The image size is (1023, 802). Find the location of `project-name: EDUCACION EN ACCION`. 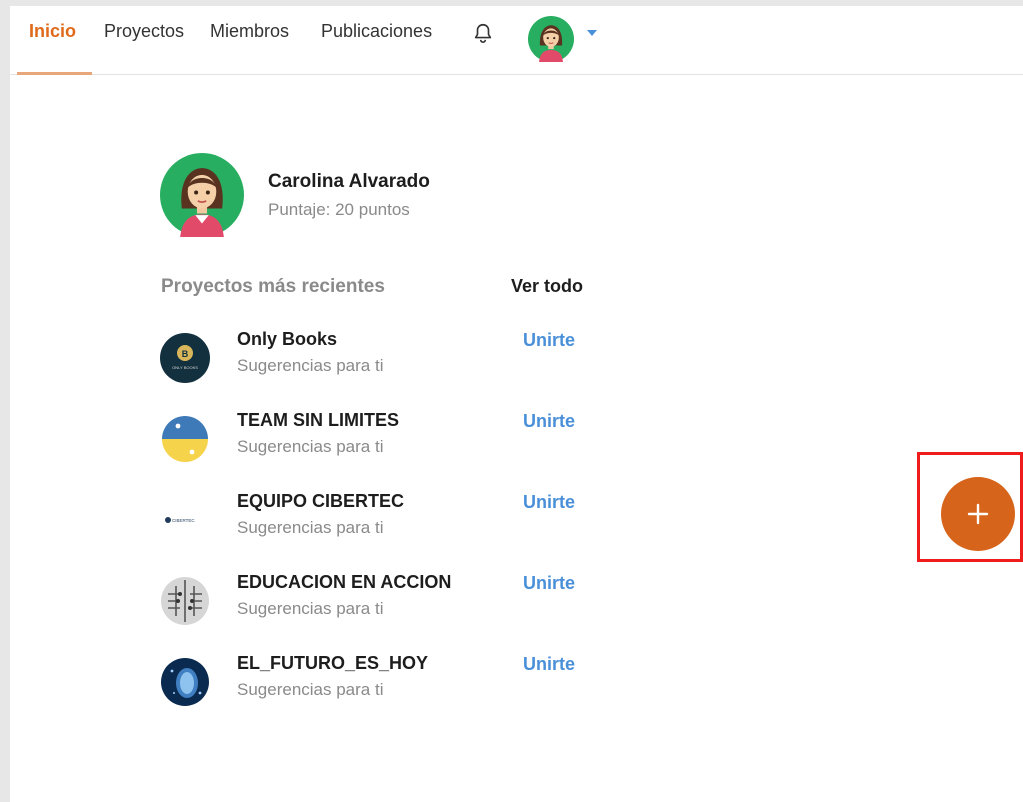

project-name: EDUCACION EN ACCION is located at coordinates (344, 582).